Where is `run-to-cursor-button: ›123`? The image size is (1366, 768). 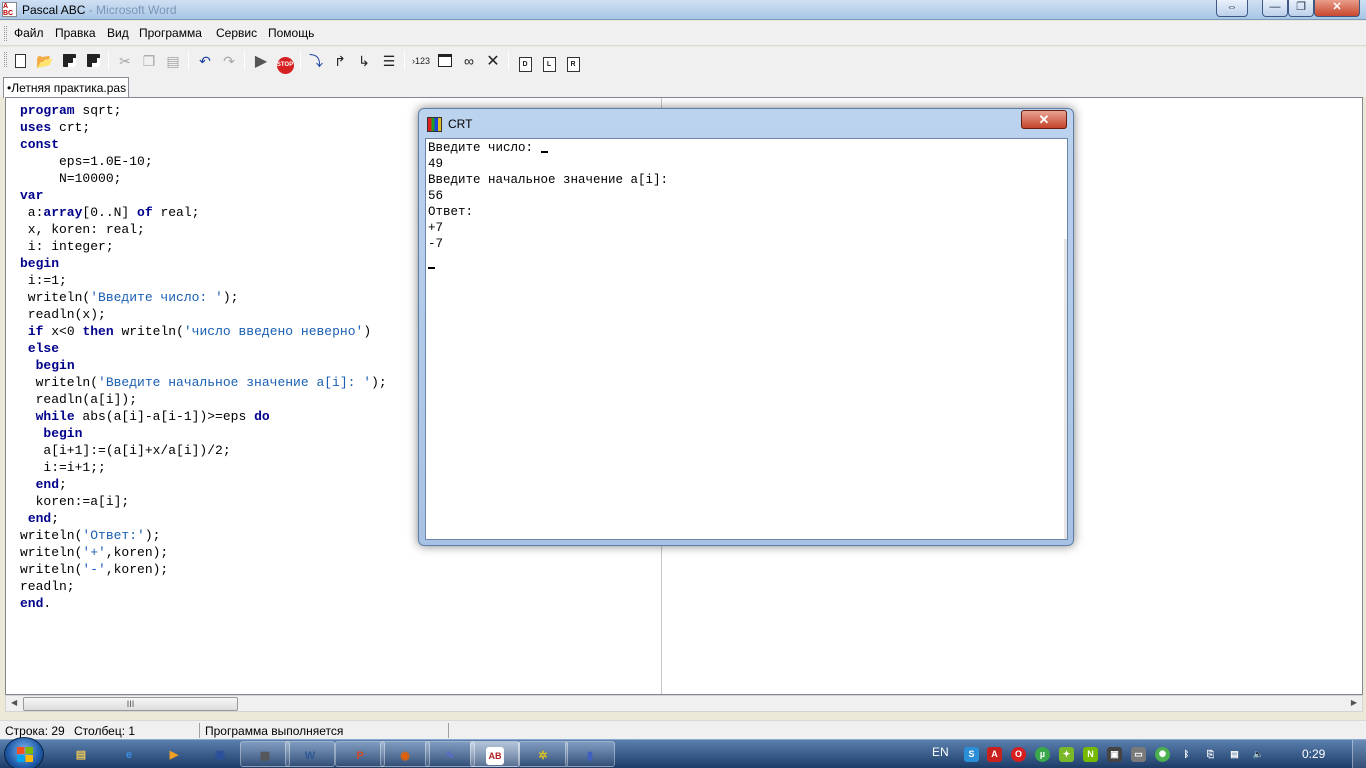
run-to-cursor-button: ›123 is located at coordinates (421, 61).